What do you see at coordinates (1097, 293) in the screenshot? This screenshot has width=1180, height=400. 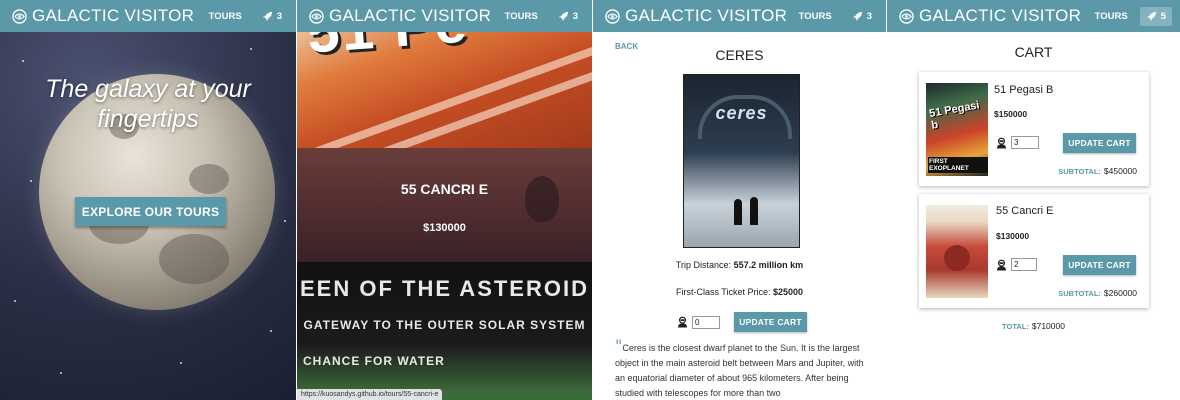 I see `item-subtotal: SUBTOTAL: $260000` at bounding box center [1097, 293].